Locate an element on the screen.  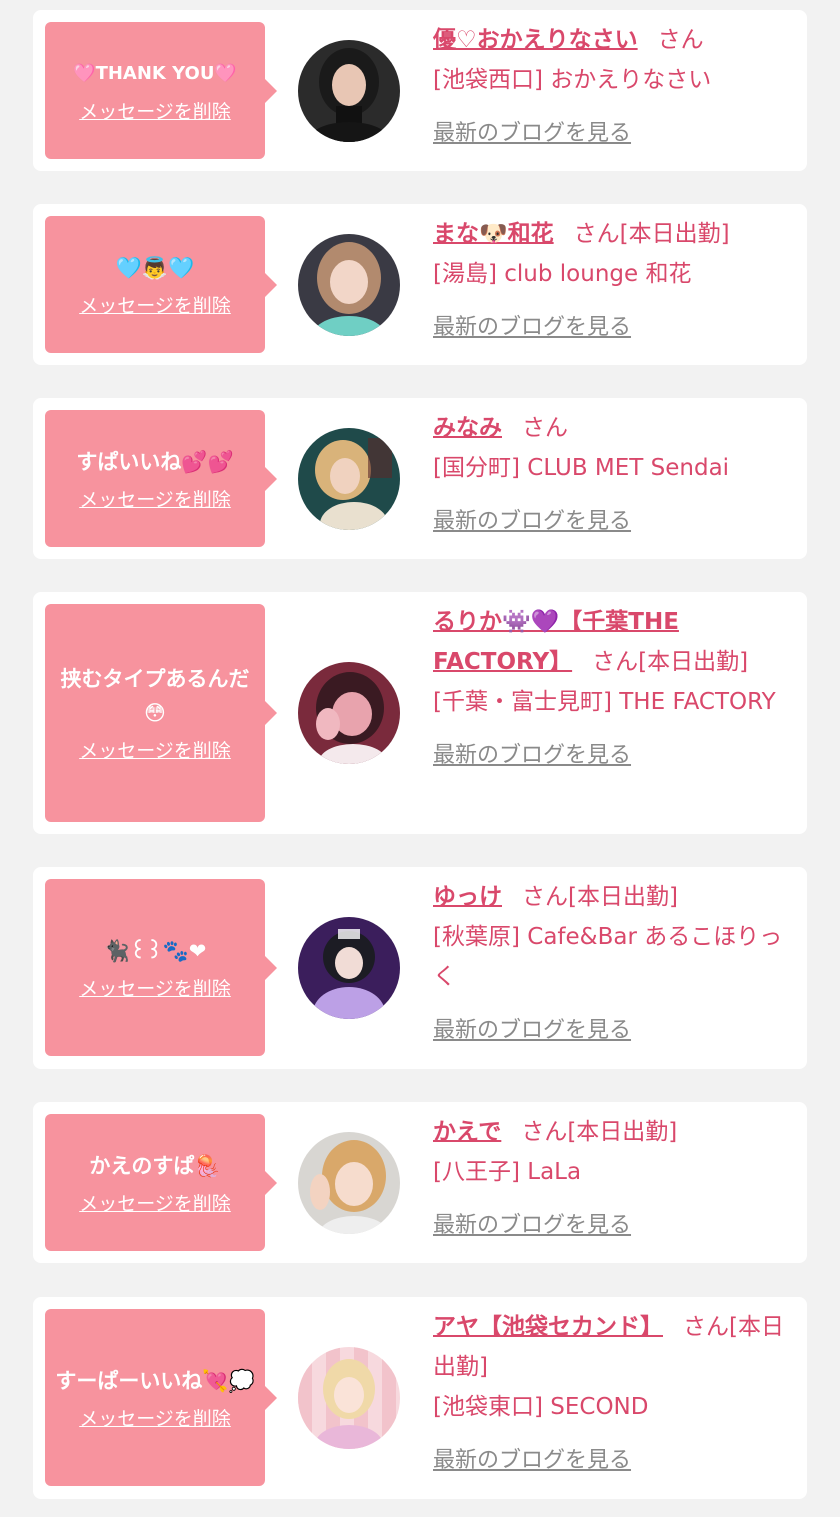
cast-info: 優♡おかえりなさい さん [池袋西口] おかえりなさい 最新のブログを見る is located at coordinates (613, 87).